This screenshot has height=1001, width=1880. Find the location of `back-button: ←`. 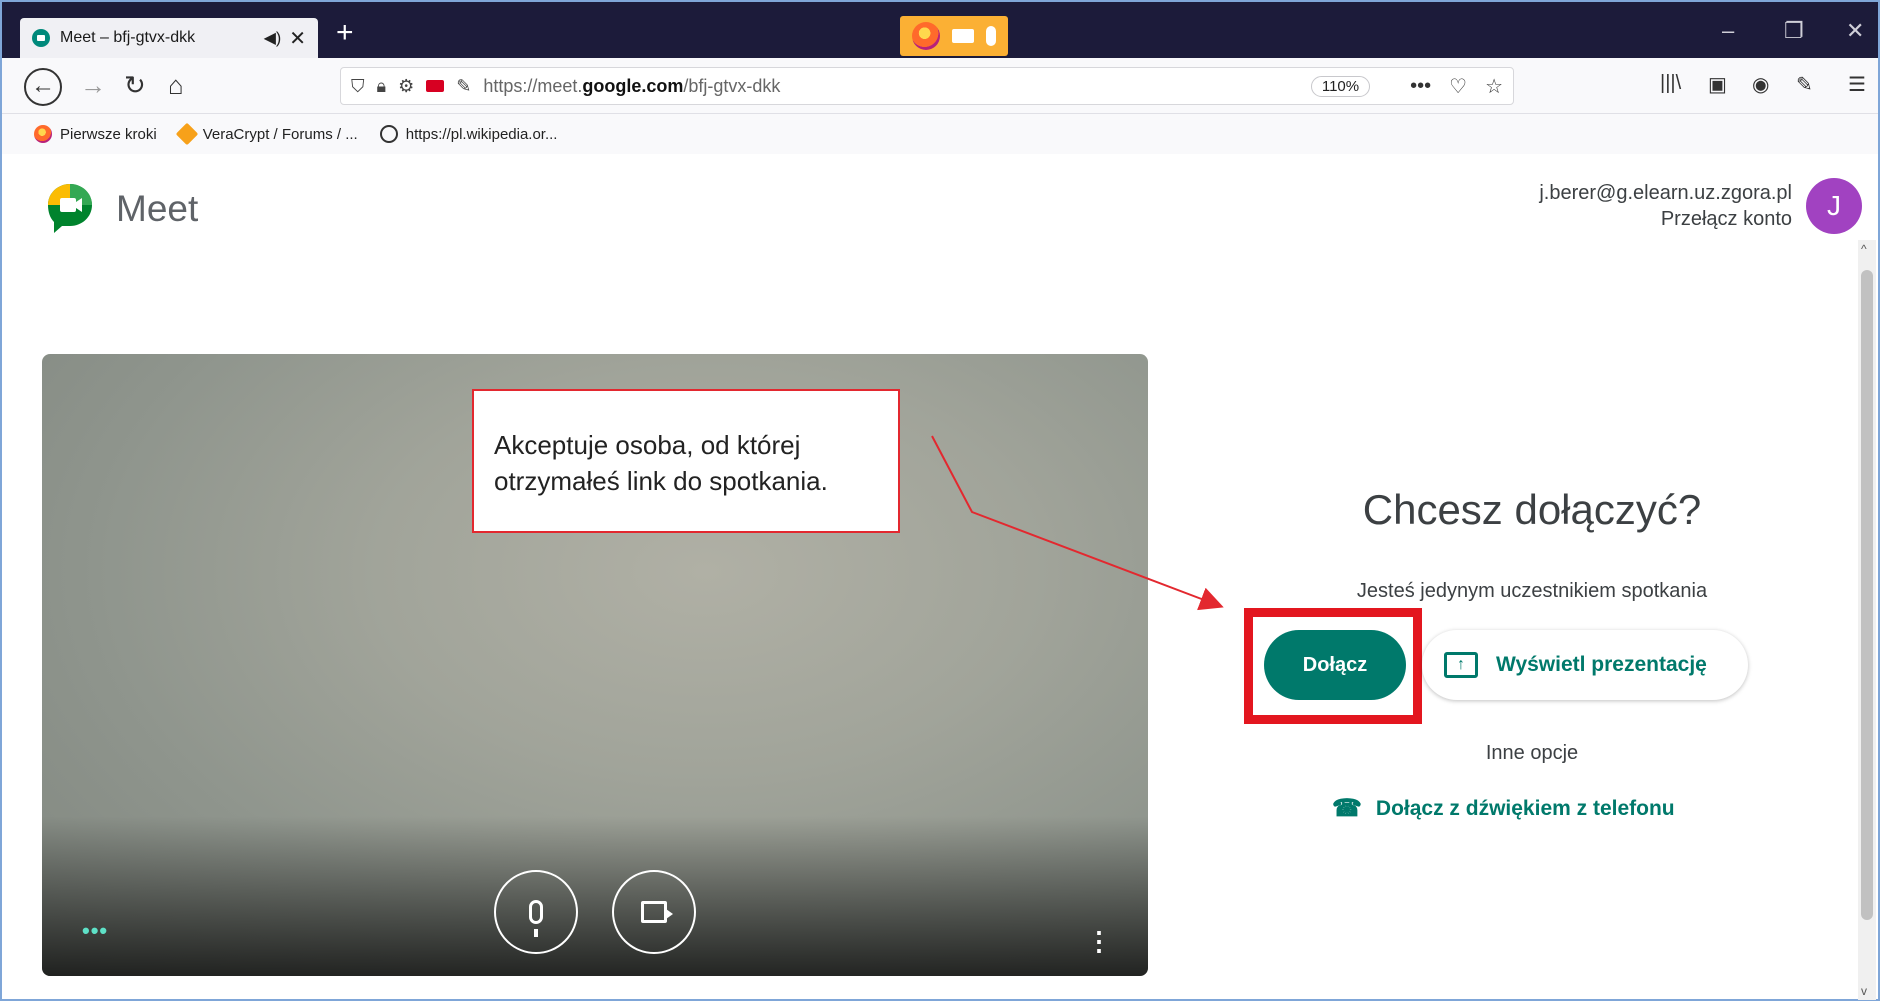

back-button: ← is located at coordinates (43, 87).